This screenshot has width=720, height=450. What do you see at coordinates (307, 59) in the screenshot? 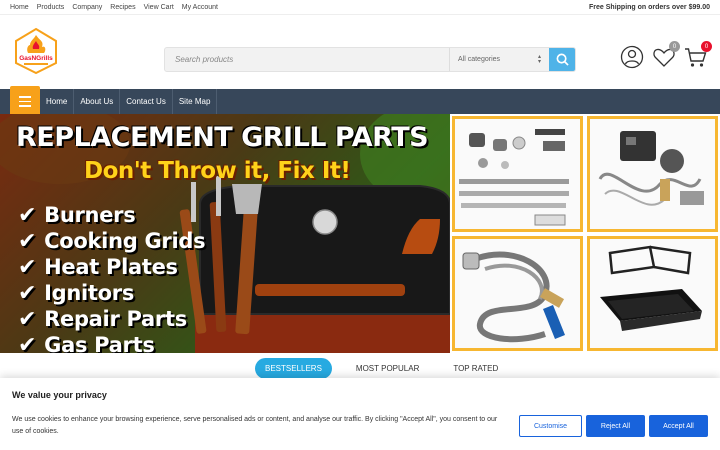
I see `search-input: Search products` at bounding box center [307, 59].